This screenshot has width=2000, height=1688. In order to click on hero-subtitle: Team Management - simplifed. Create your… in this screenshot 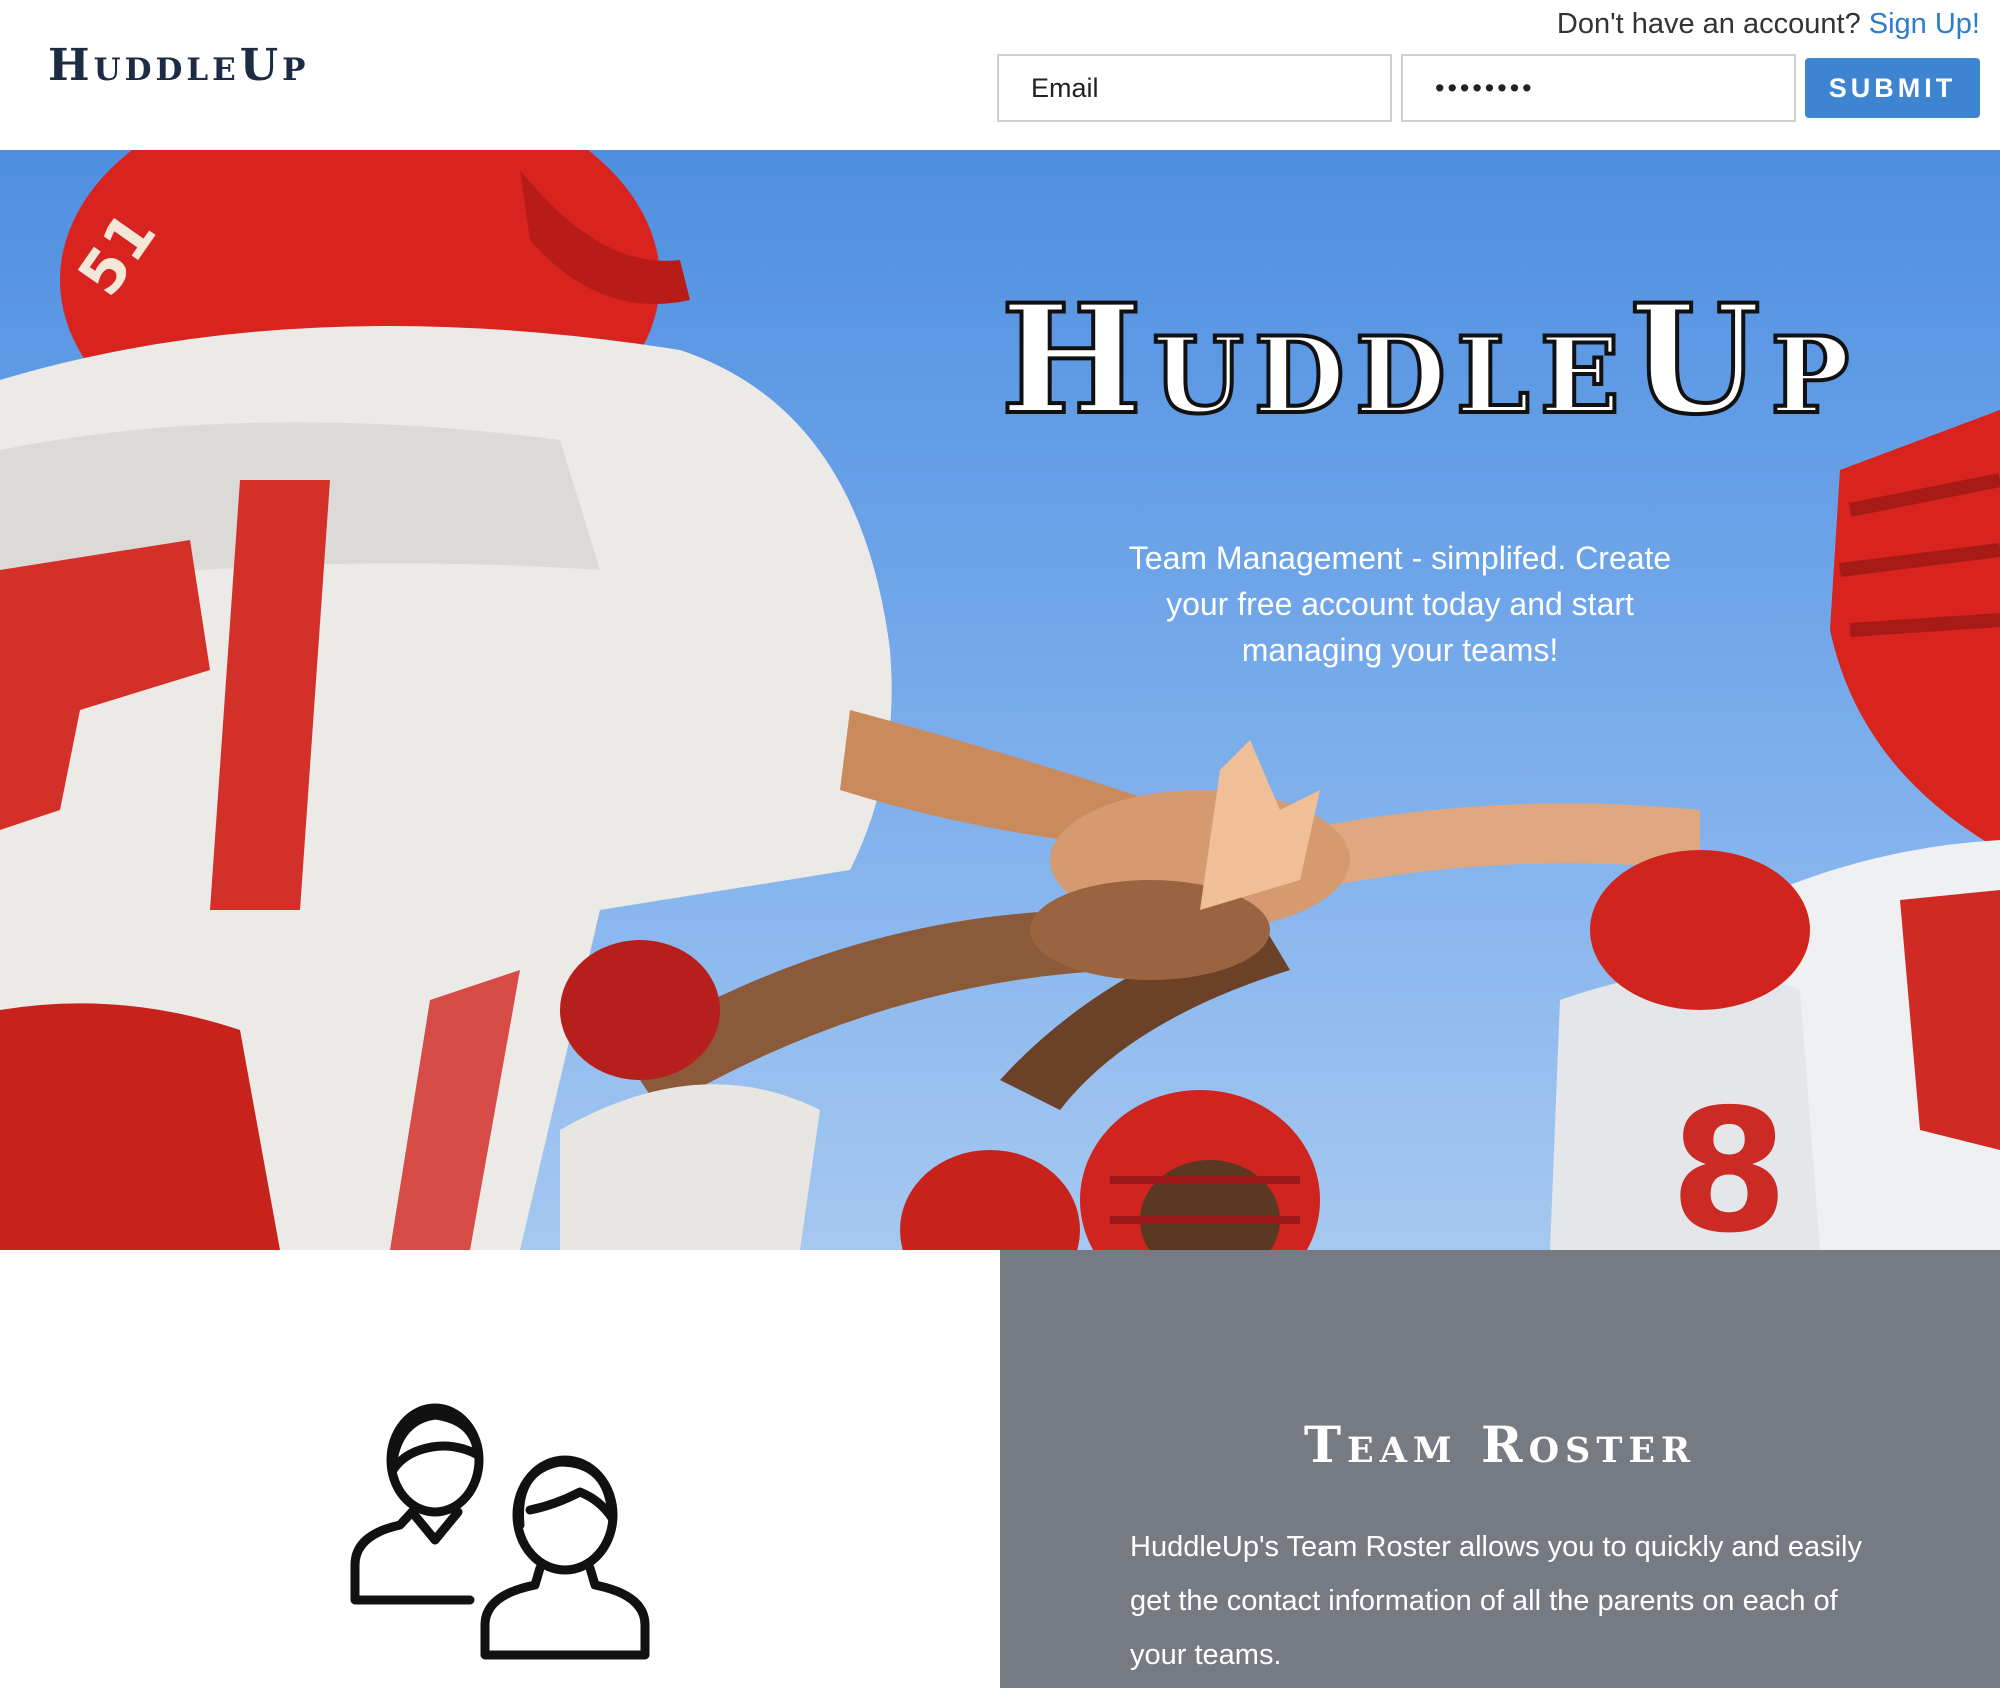, I will do `click(1400, 604)`.